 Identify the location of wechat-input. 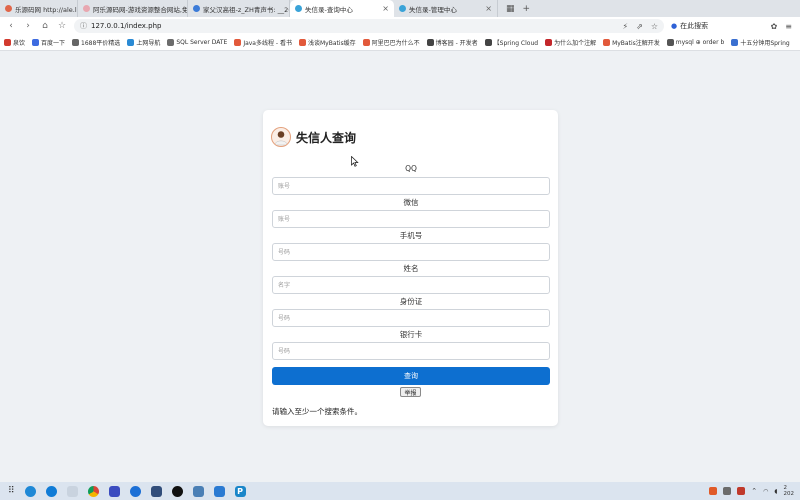
(411, 219).